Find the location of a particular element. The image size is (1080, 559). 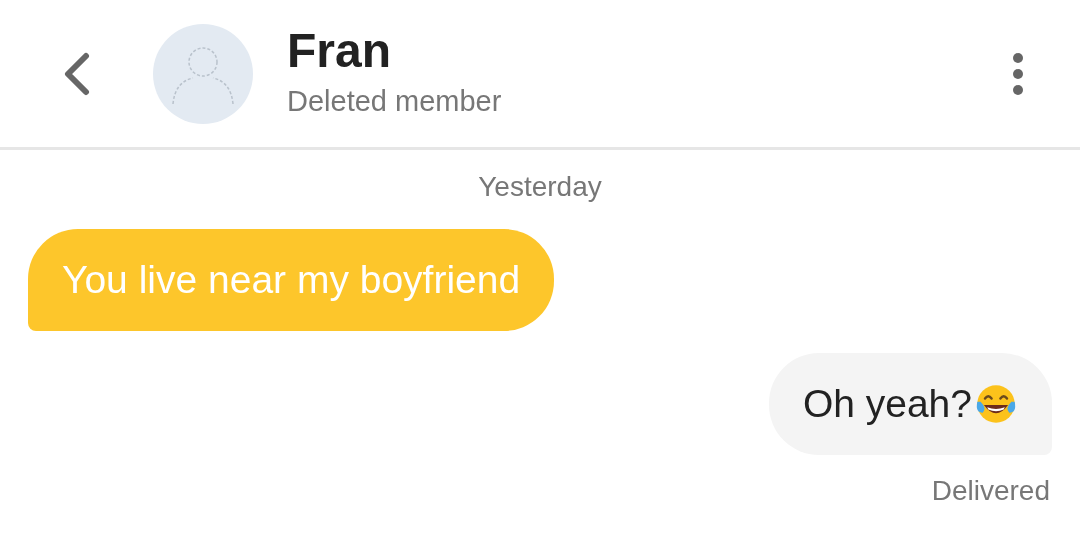

delivery-status: Delivered is located at coordinates (990, 491).